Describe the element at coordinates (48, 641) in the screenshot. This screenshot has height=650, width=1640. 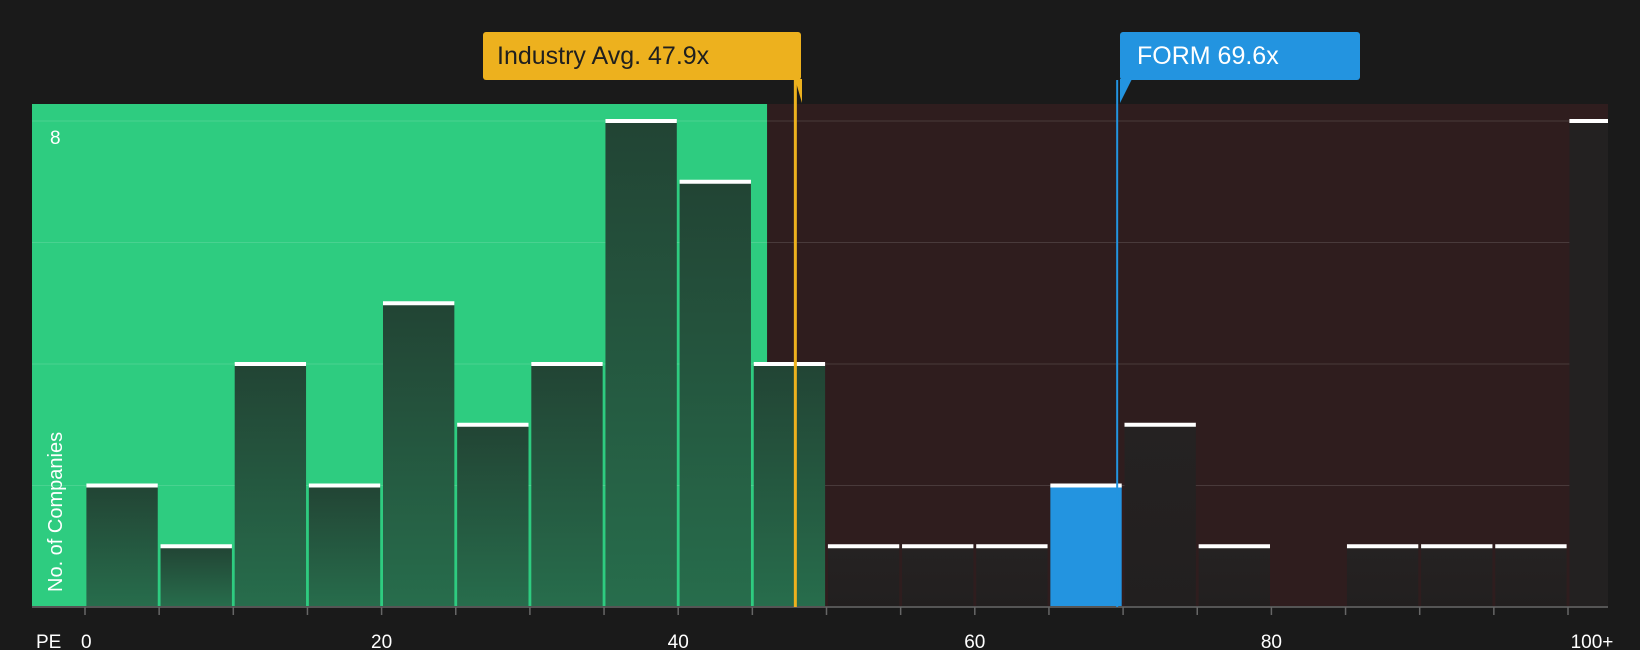
I see `x-axis-label: PE` at that location.